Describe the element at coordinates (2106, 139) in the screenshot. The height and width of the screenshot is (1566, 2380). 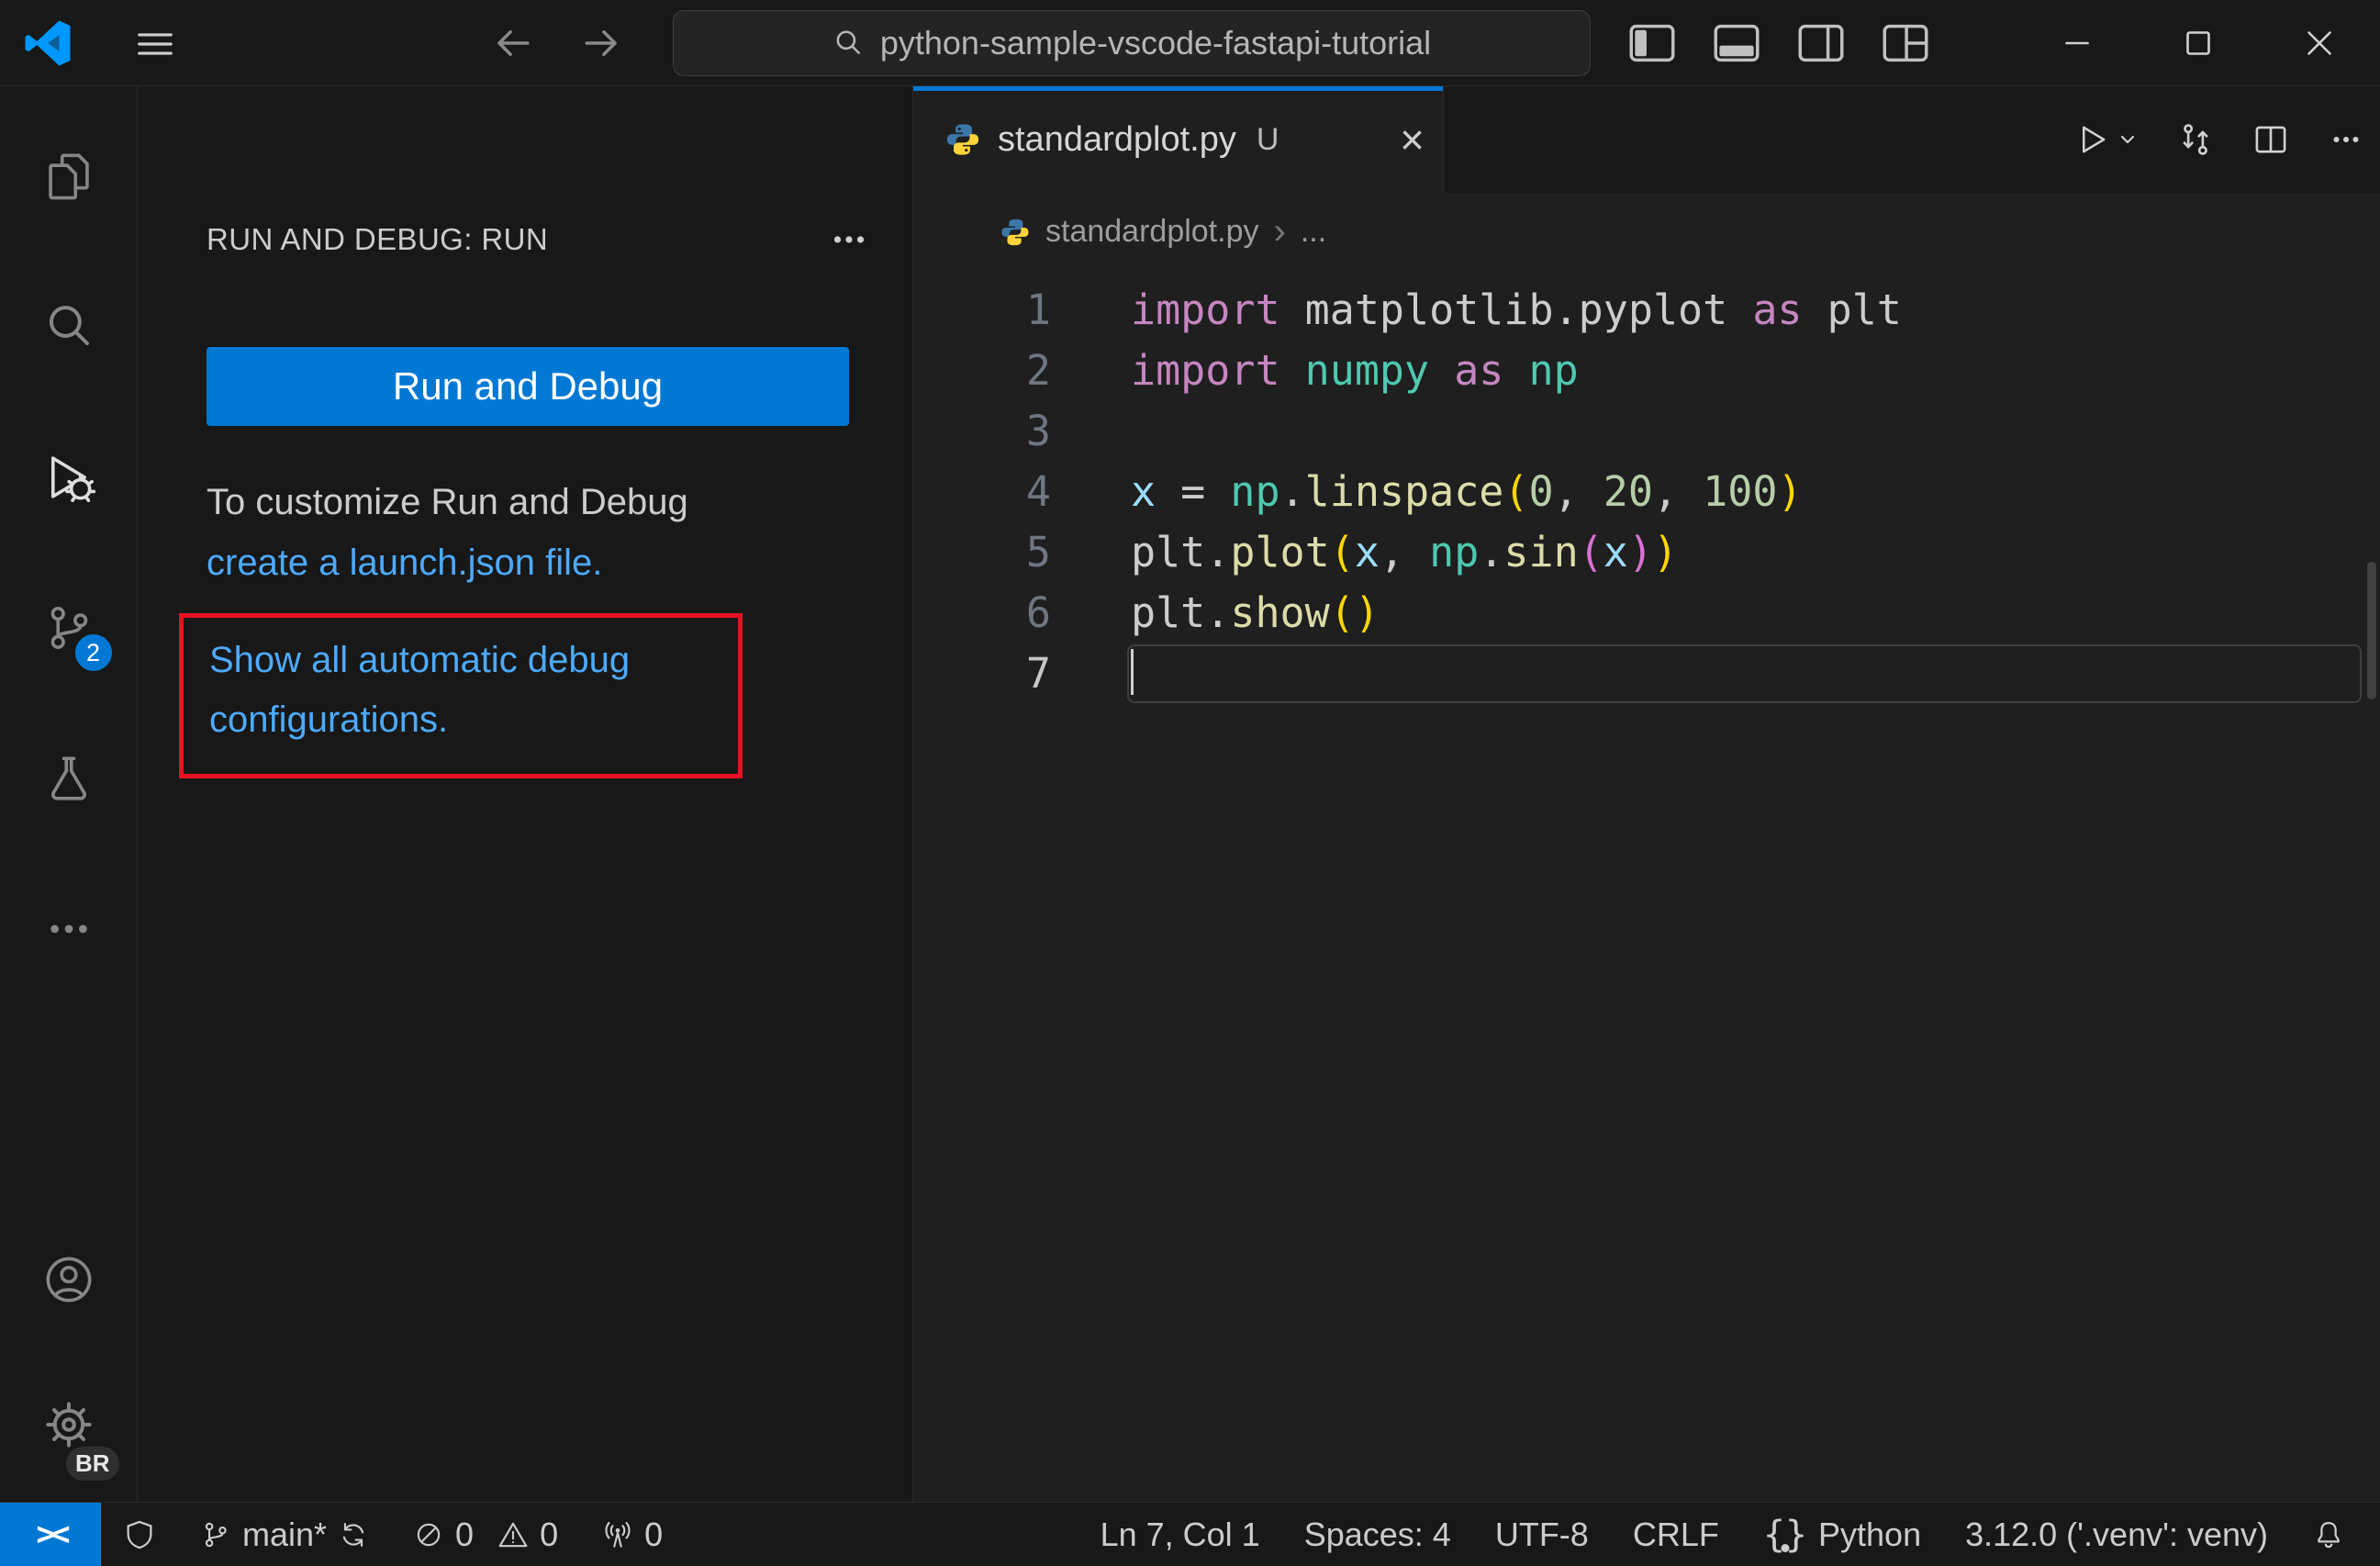
I see `run-python-file-button` at that location.